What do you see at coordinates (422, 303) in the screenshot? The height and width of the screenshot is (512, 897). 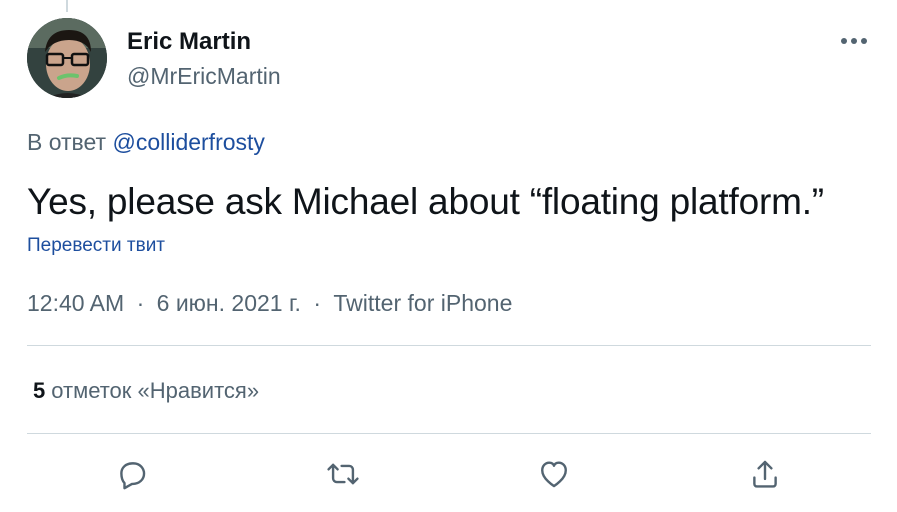 I see `tweet-source: Twitter for iPhone` at bounding box center [422, 303].